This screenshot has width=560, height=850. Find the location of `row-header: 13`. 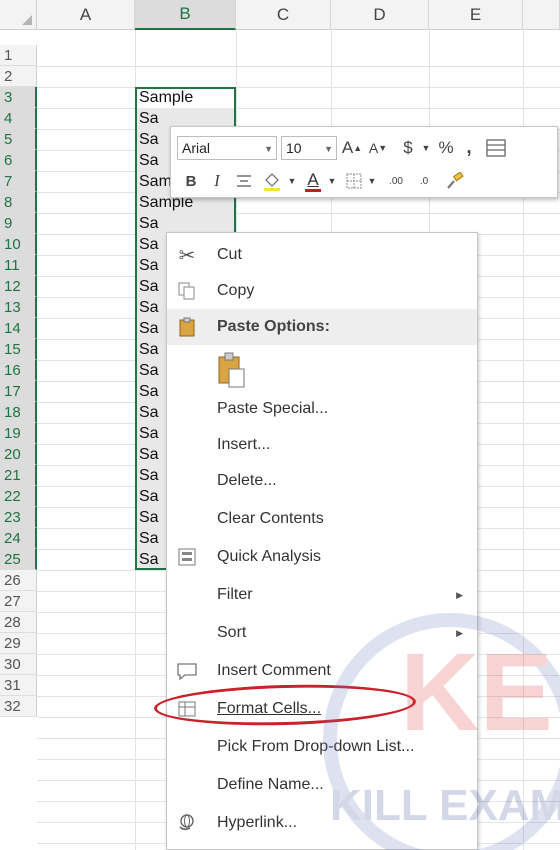

row-header: 13 is located at coordinates (18, 307).